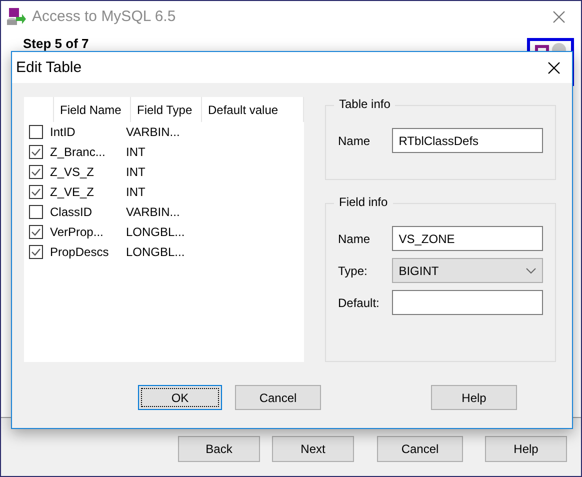 Image resolution: width=582 pixels, height=477 pixels. I want to click on field-name: IntID, so click(63, 132).